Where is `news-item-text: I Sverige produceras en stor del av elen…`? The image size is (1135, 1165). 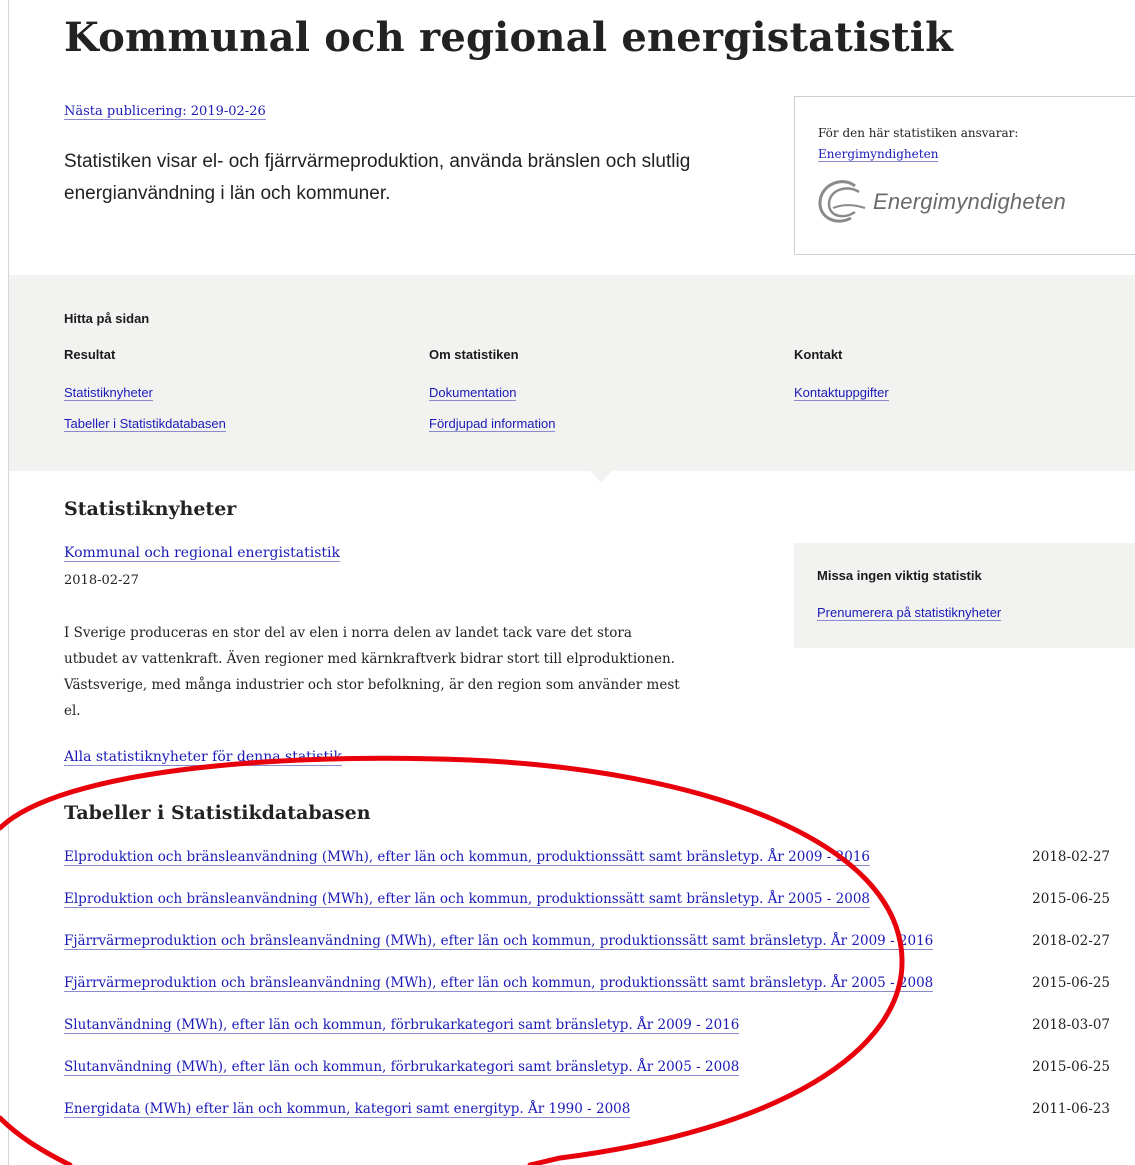 news-item-text: I Sverige produceras en stor del av elen… is located at coordinates (372, 672).